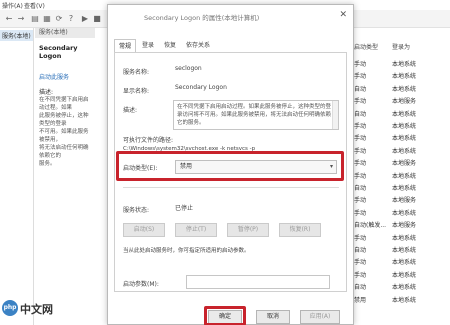 Image resolution: width=450 pixels, height=325 pixels. Describe the element at coordinates (273, 317) in the screenshot. I see `cancel-button: 取消` at that location.